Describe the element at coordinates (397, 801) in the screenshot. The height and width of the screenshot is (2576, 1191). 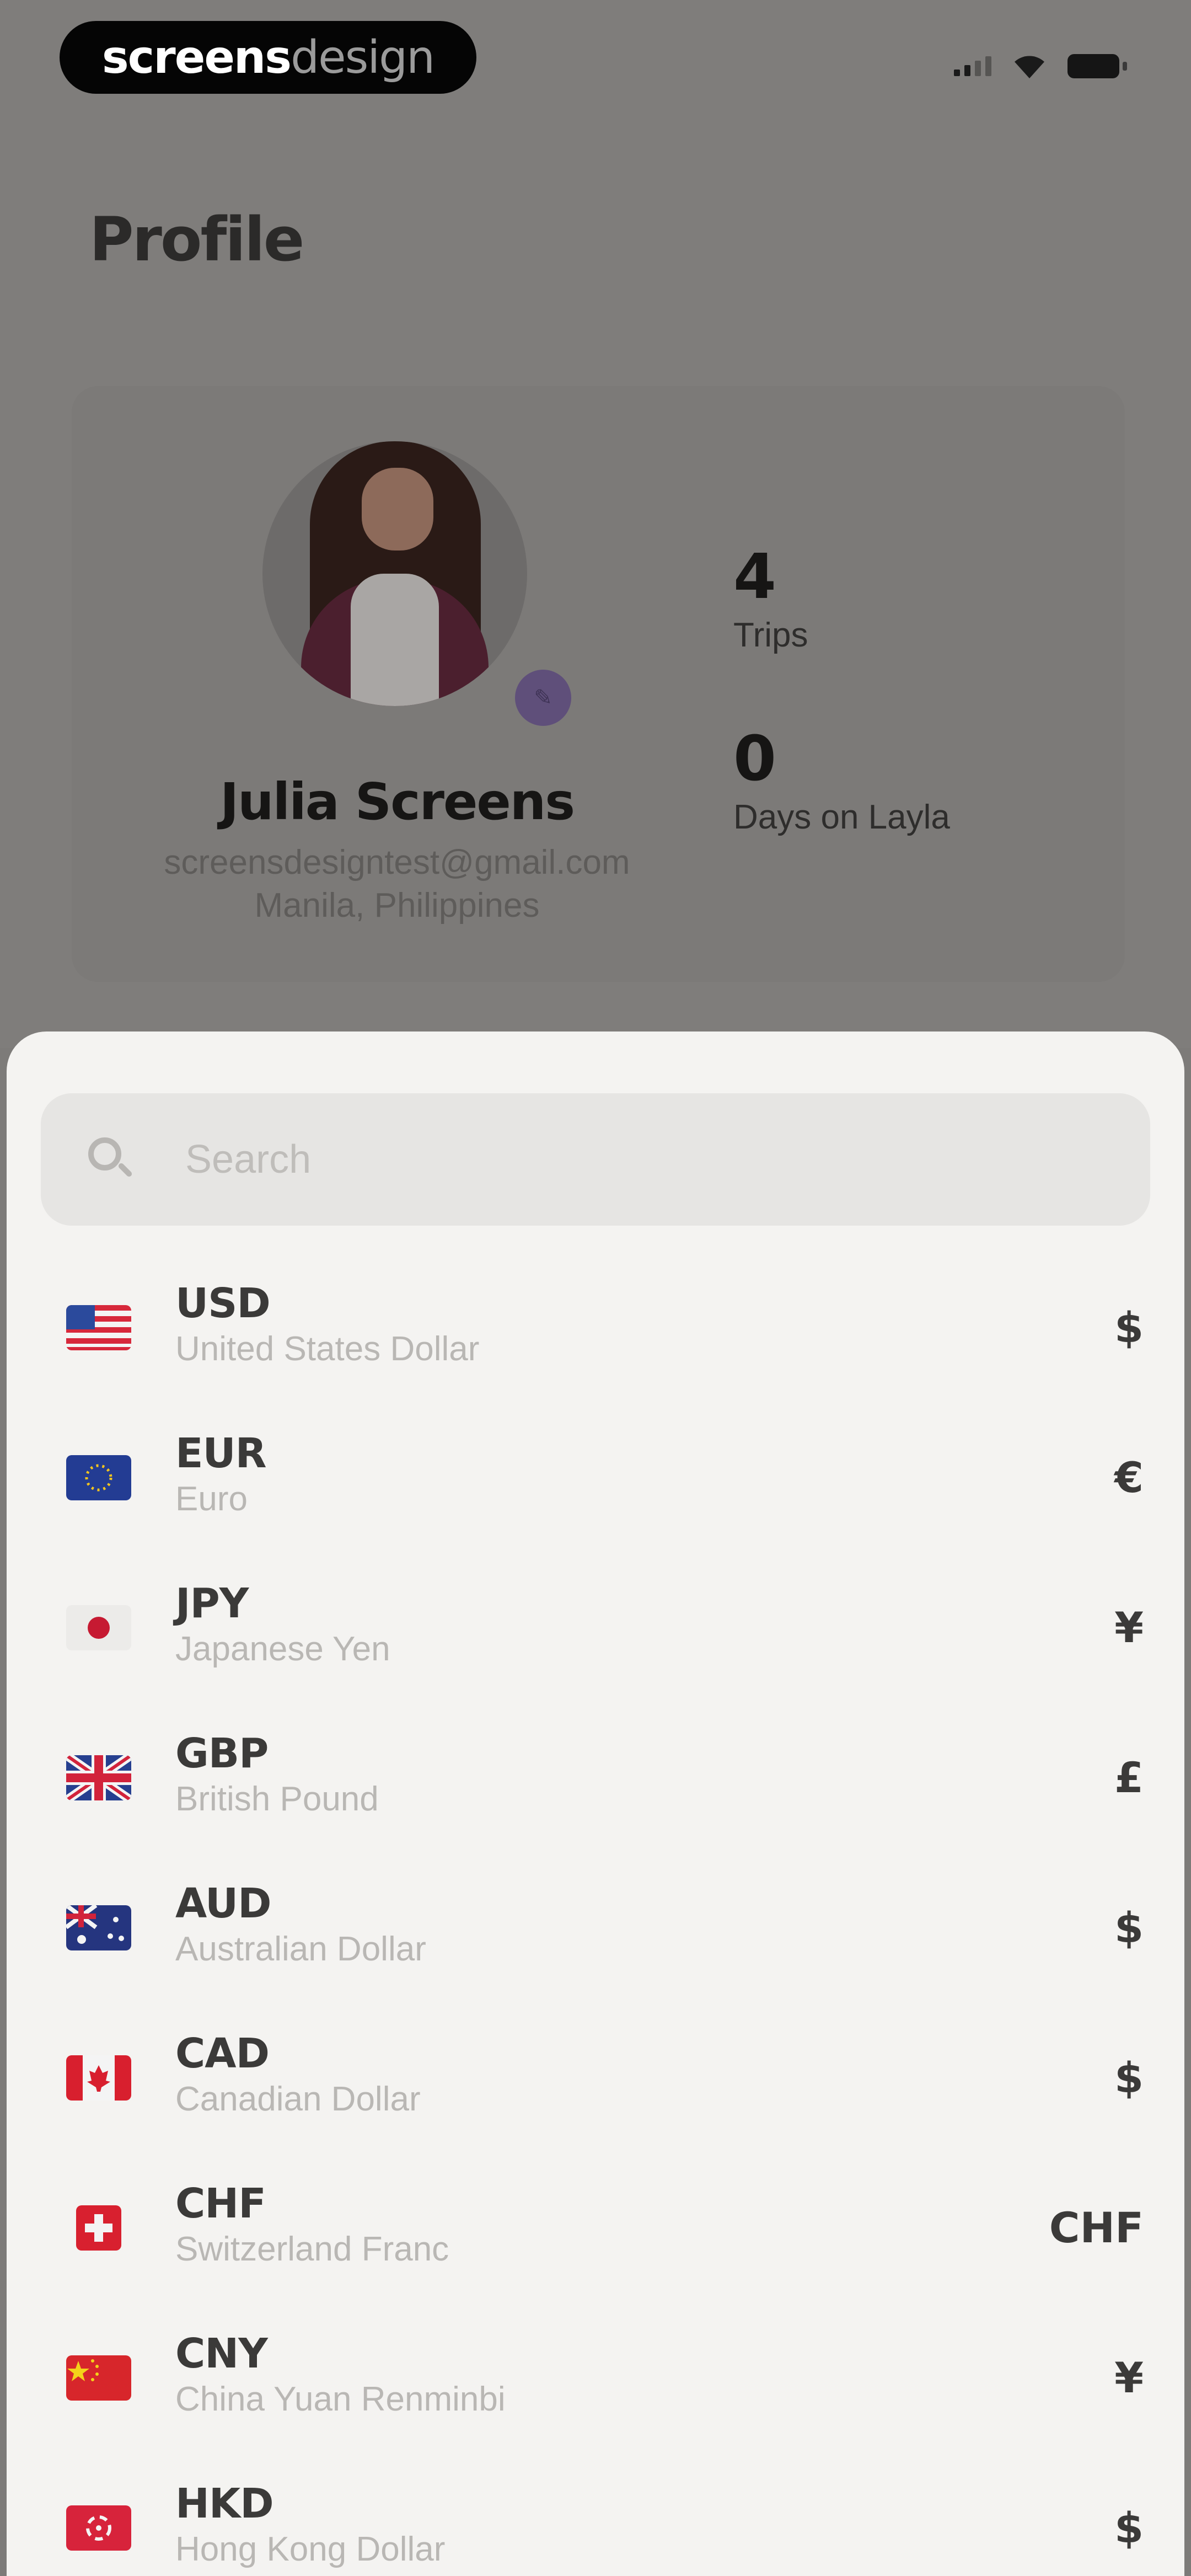
I see `profile-name: Julia Screens` at that location.